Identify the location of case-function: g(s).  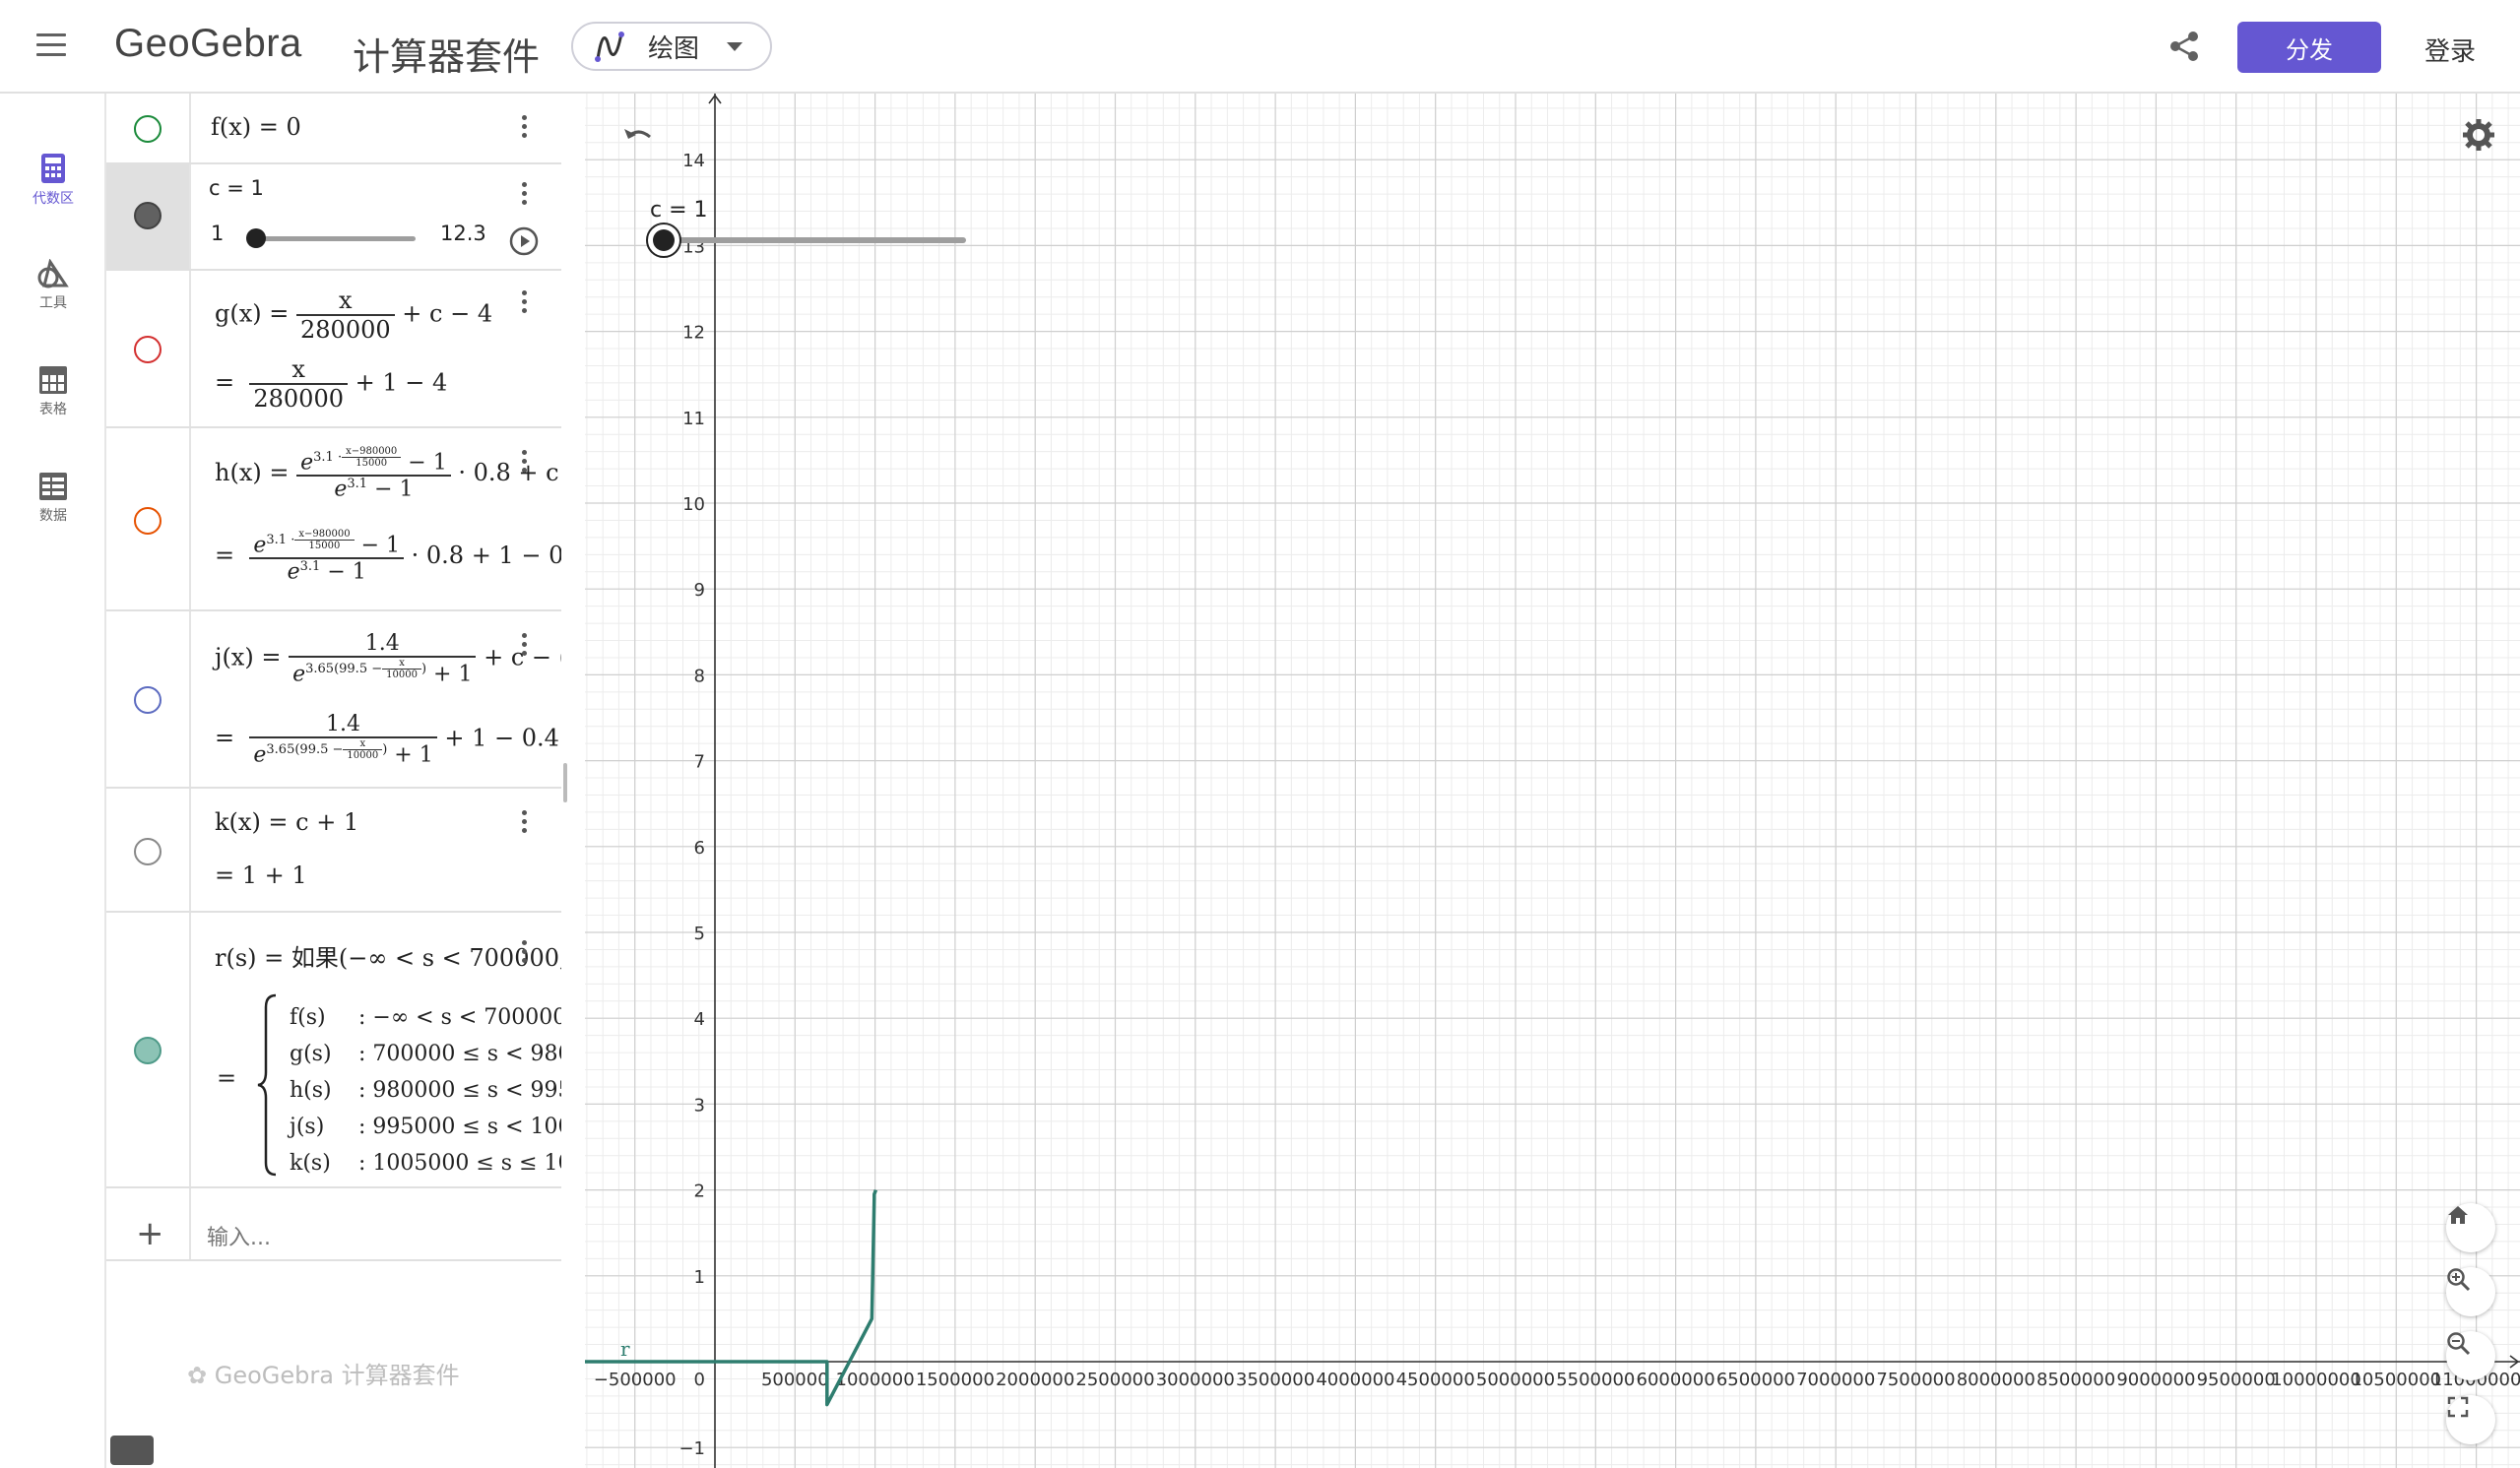
(311, 1054).